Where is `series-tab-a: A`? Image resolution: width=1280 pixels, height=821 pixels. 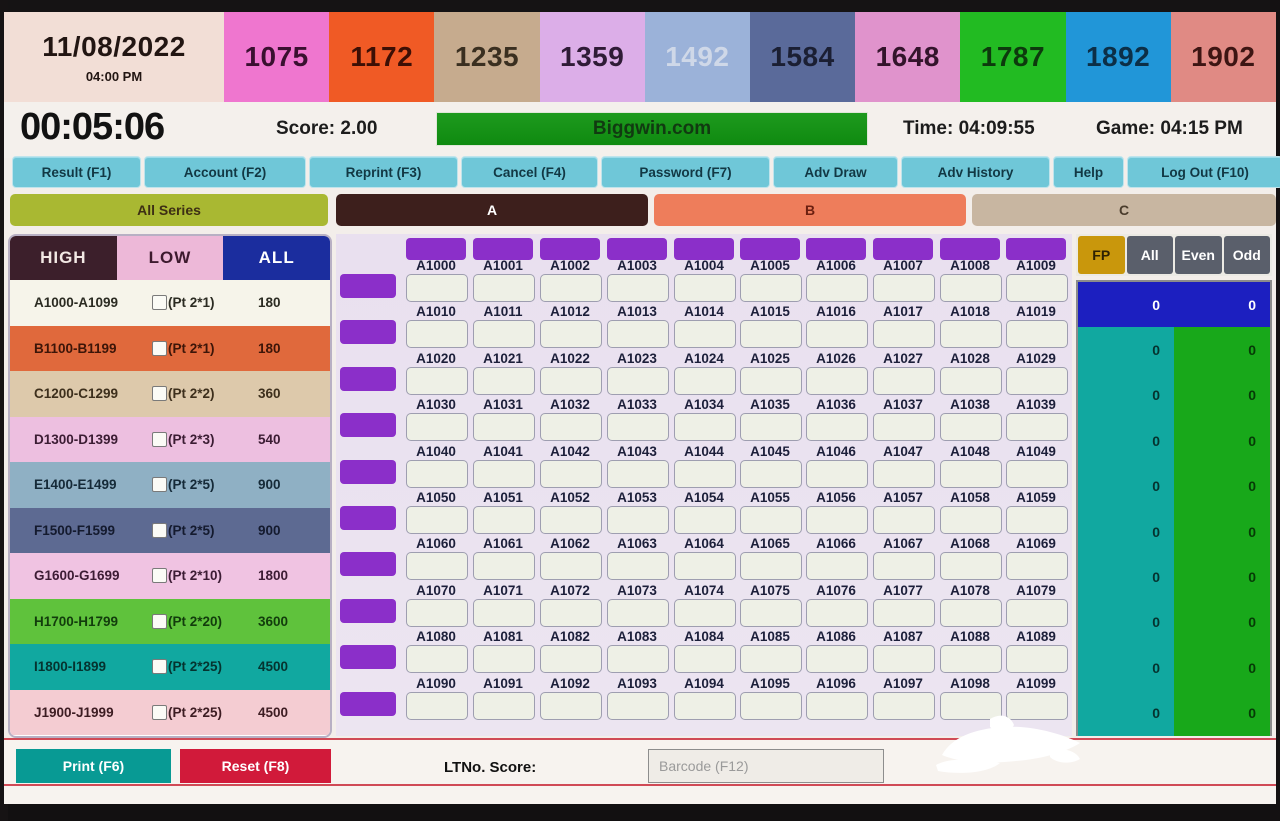 series-tab-a: A is located at coordinates (492, 210).